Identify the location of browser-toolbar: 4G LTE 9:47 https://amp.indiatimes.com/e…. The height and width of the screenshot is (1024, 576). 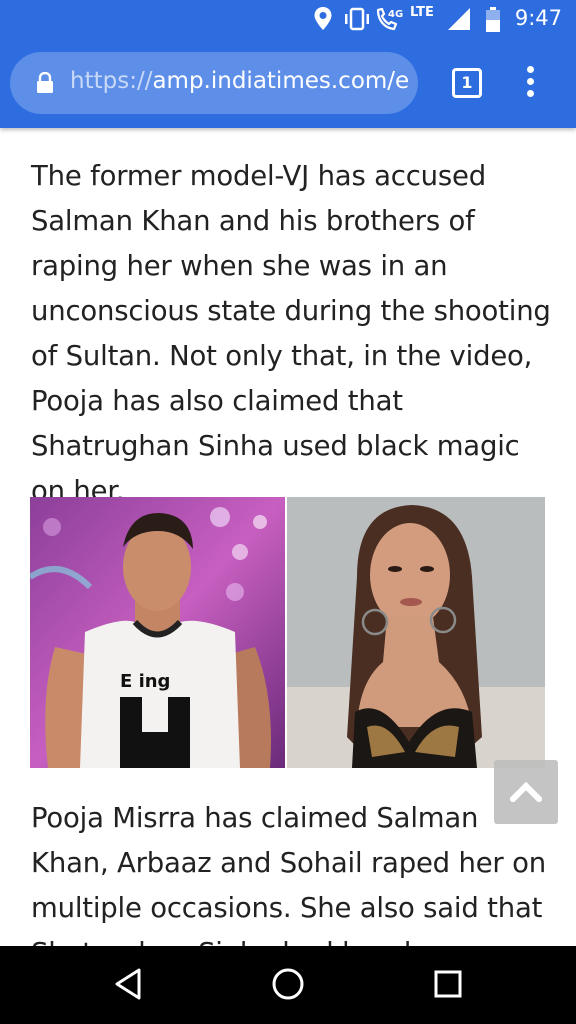
(288, 64).